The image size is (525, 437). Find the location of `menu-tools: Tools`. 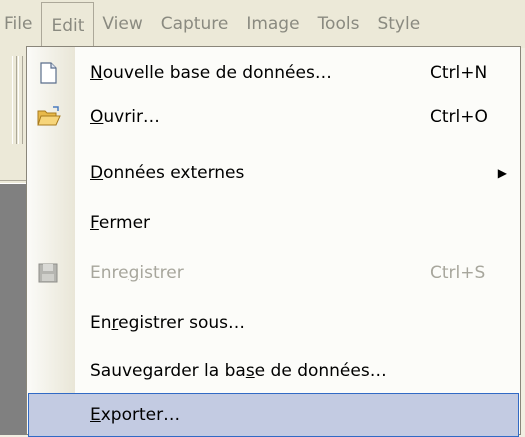

menu-tools: Tools is located at coordinates (339, 24).